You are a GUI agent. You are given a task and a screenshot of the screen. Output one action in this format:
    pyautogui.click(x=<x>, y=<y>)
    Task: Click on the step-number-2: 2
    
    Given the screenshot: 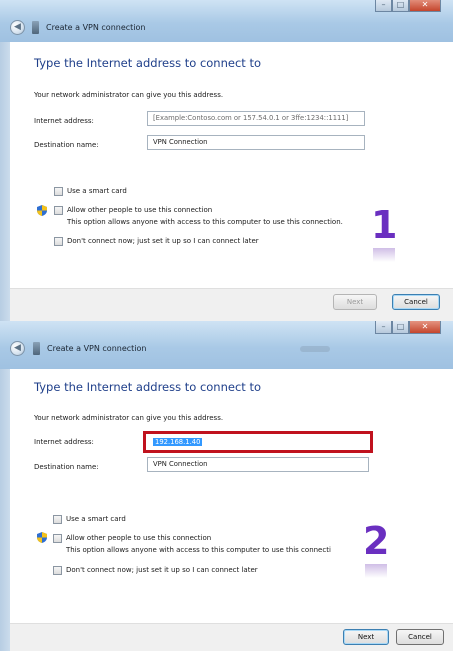 What is the action you would take?
    pyautogui.click(x=376, y=541)
    